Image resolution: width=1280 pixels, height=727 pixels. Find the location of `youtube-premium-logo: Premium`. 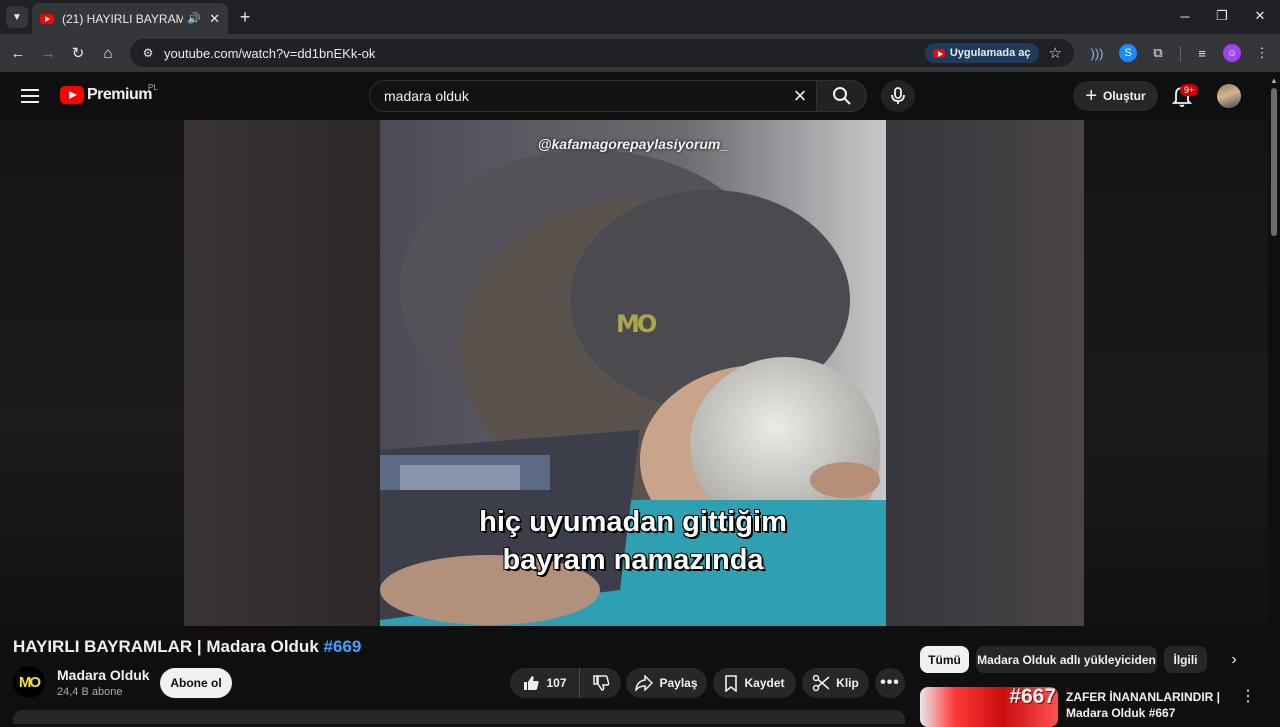

youtube-premium-logo: Premium is located at coordinates (106, 95).